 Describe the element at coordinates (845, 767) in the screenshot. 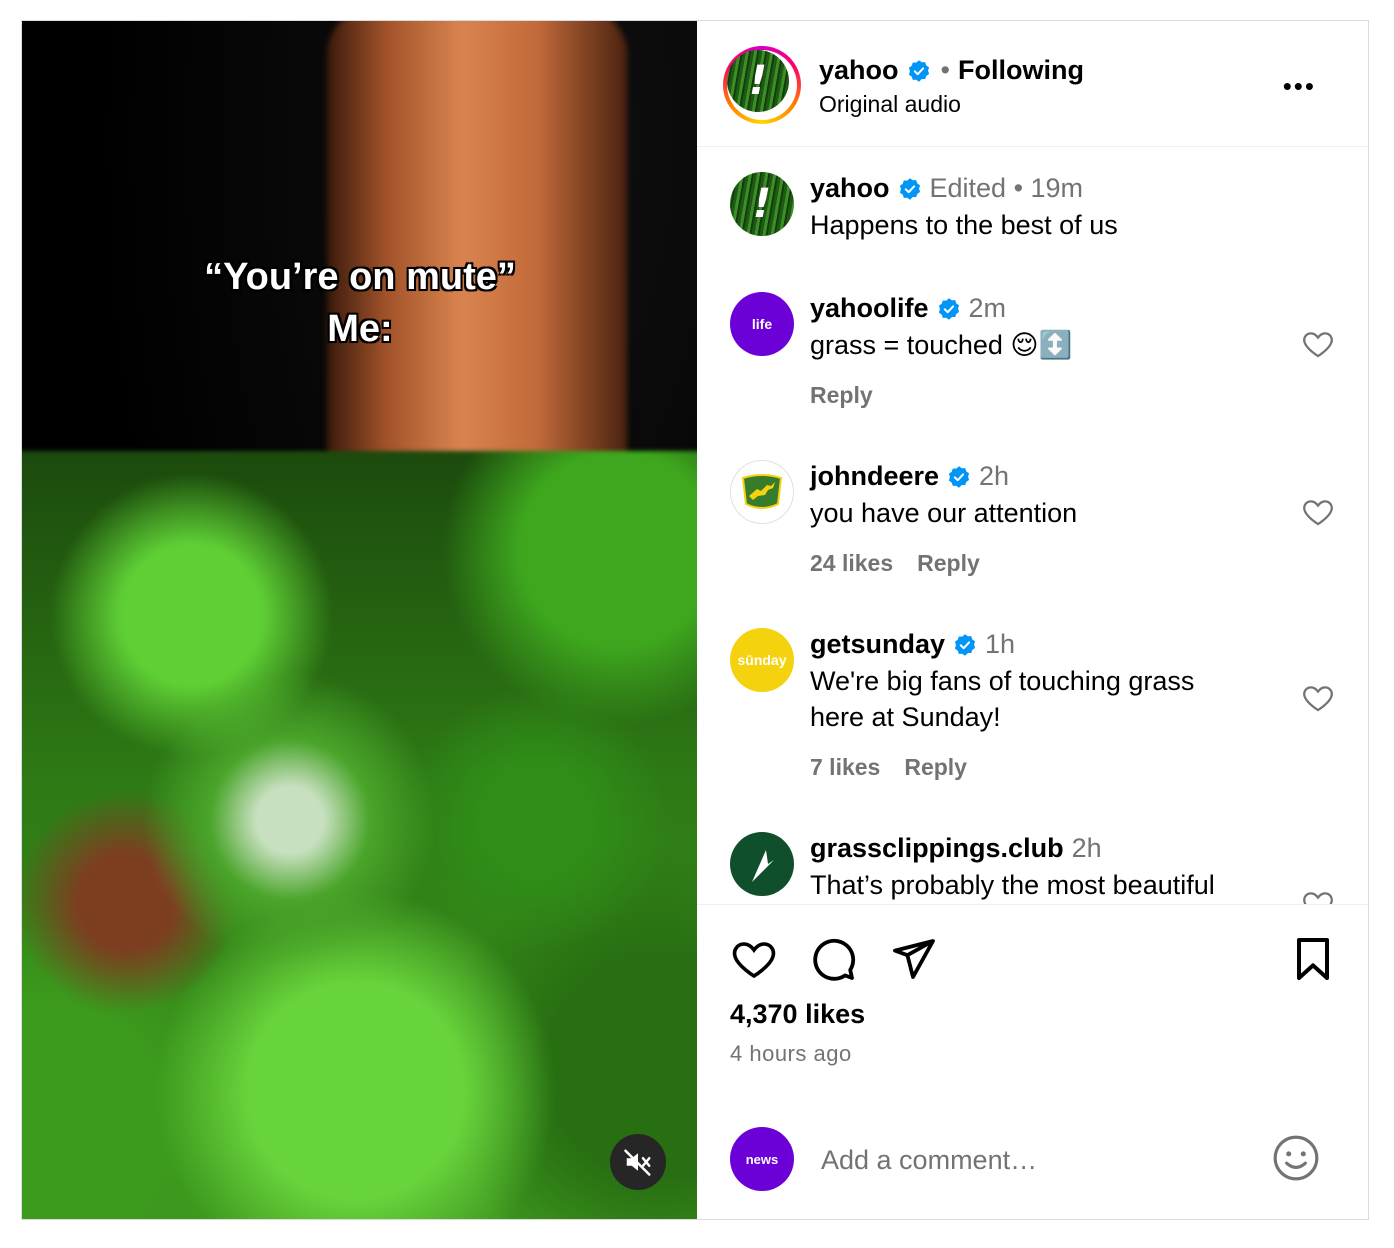

I see `comment-likes: 7 likes` at that location.